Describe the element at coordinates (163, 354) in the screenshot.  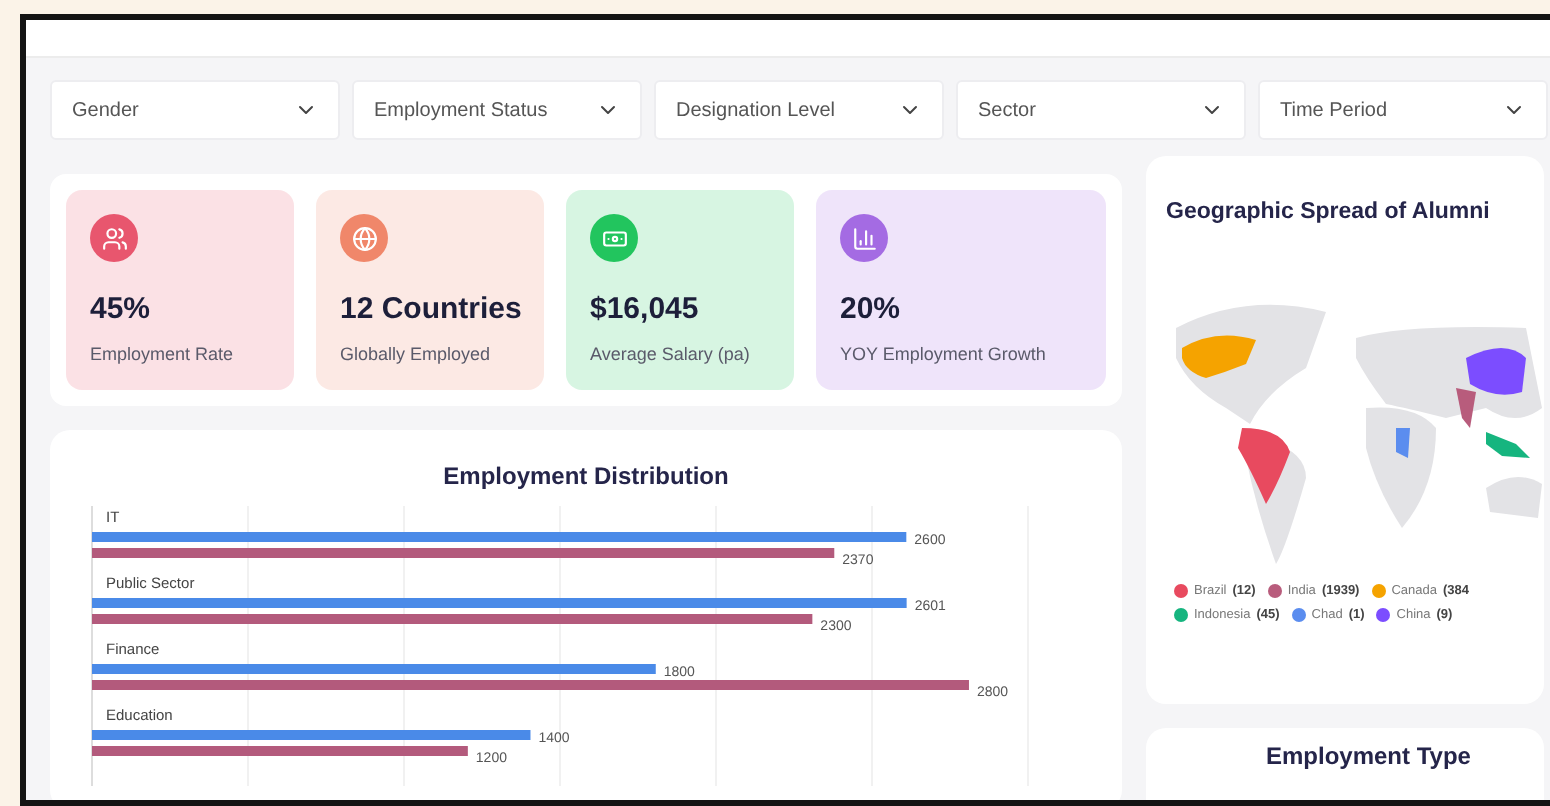
I see `kpi-label: Employment Rate` at that location.